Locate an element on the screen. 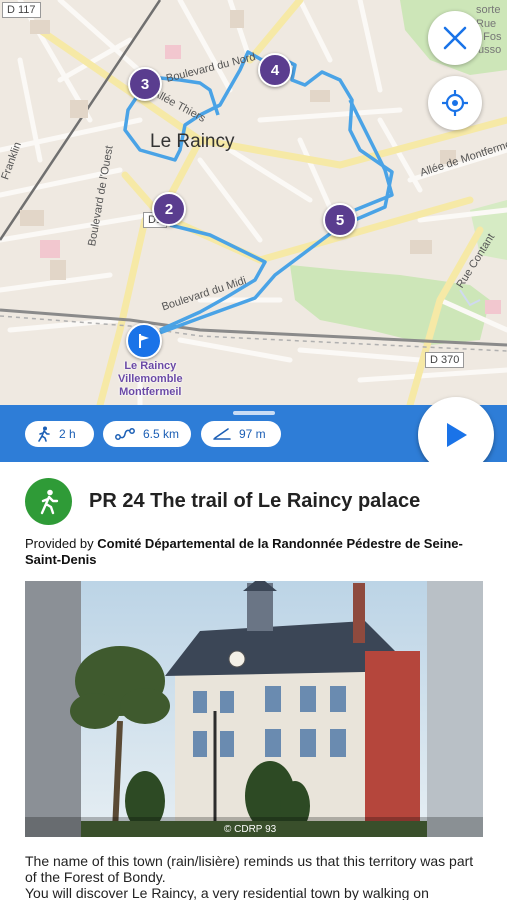  duration-pill: 2 h is located at coordinates (59, 434).